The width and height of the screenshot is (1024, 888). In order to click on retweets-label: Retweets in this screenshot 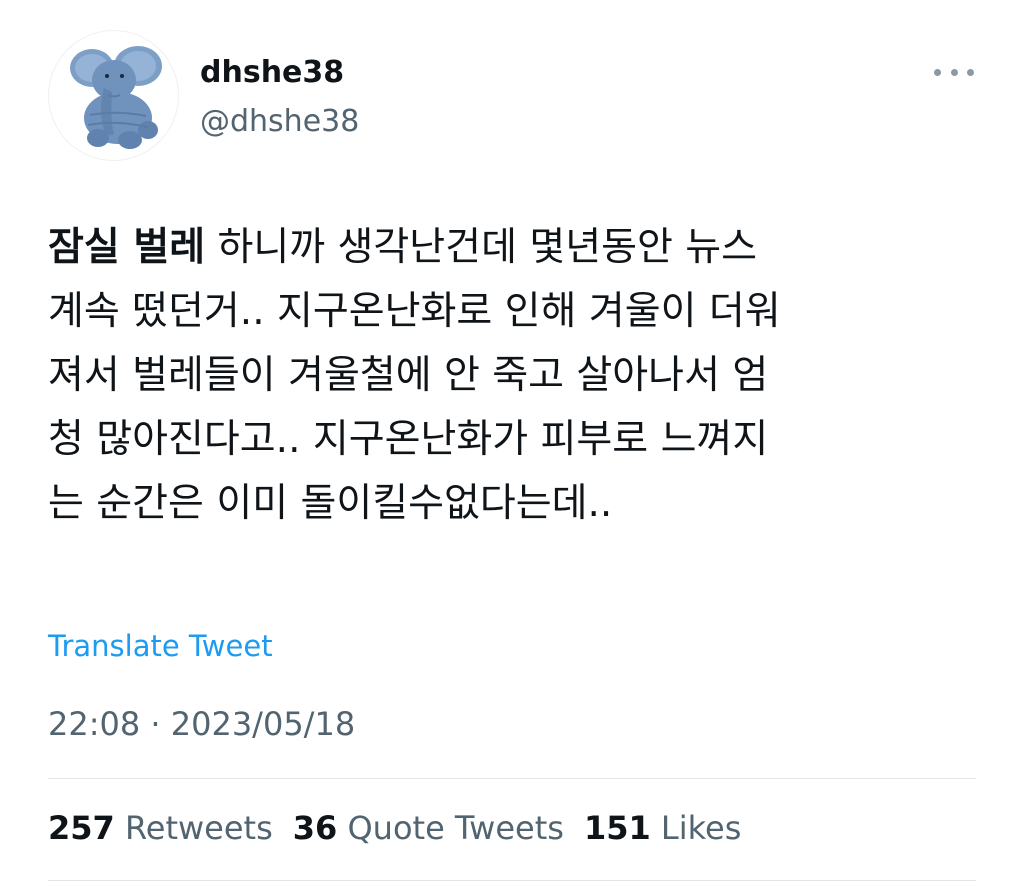, I will do `click(198, 828)`.